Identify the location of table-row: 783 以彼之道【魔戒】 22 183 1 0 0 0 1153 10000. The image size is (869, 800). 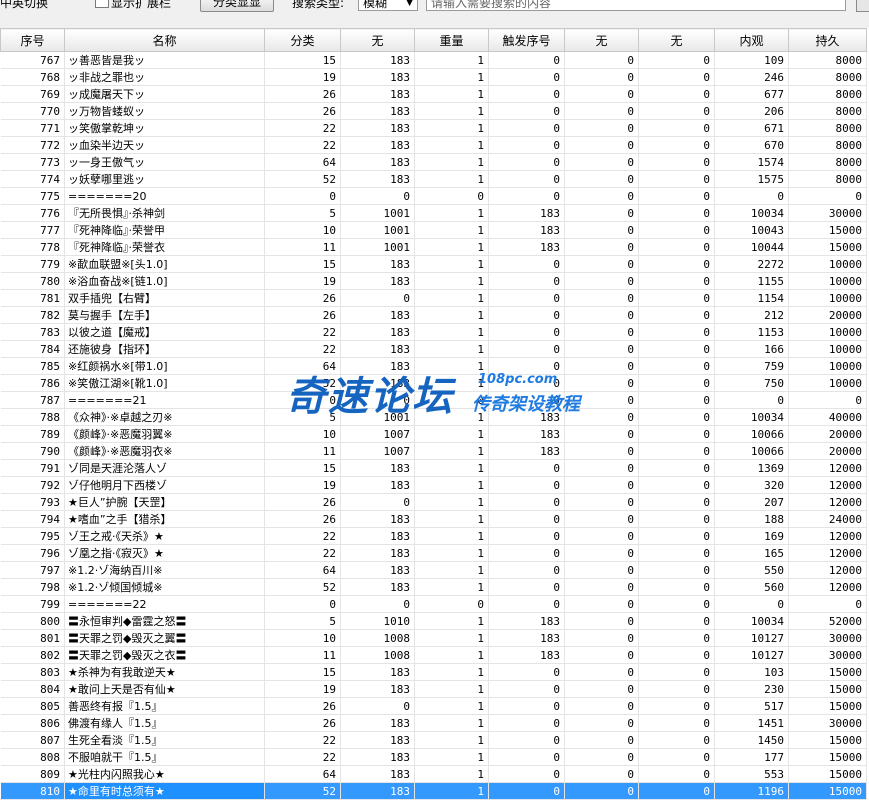
(433, 332).